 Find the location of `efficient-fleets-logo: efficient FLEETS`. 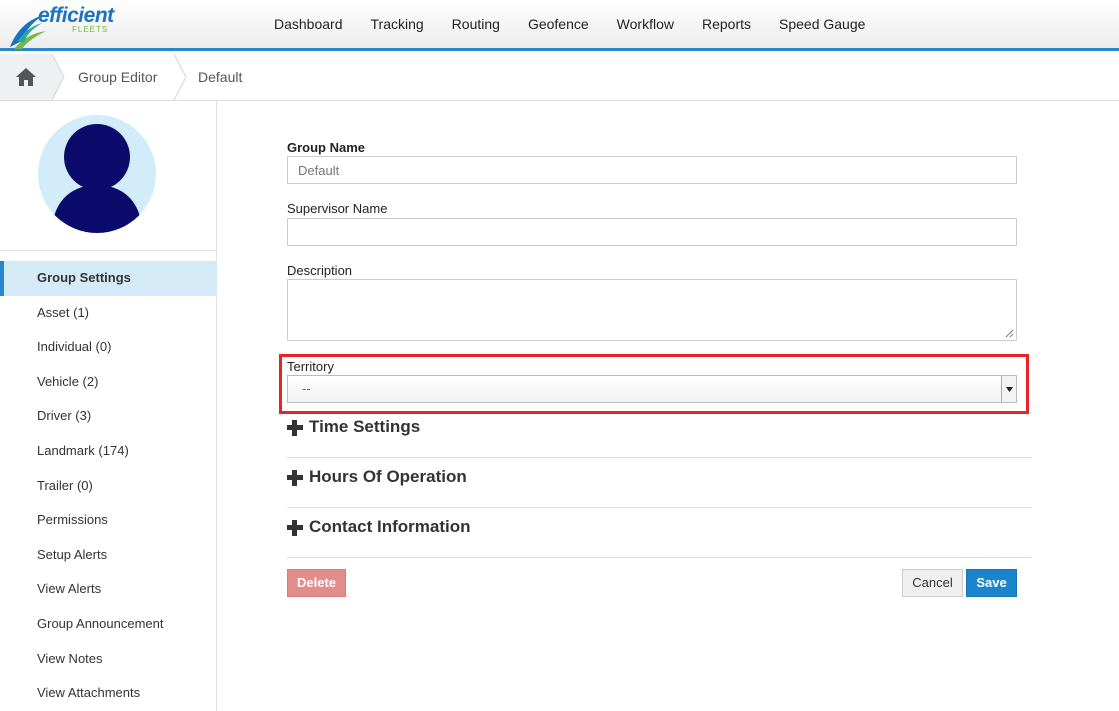

efficient-fleets-logo: efficient FLEETS is located at coordinates (63, 26).